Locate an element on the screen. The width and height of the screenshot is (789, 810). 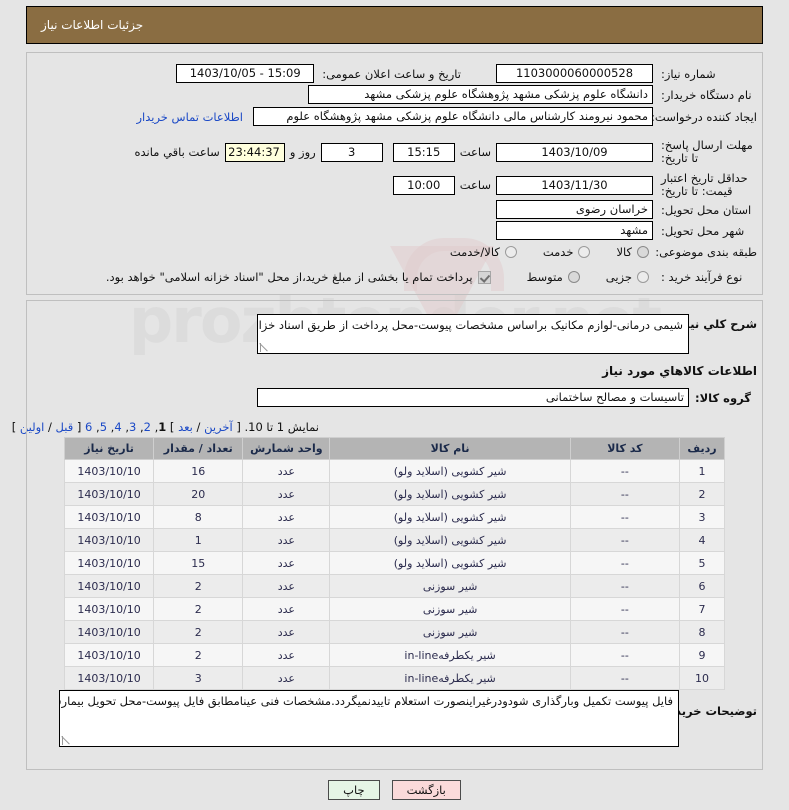
table-row: 10 -- شیر یکطرفهin-line عدد 3 1403/10/10 is located at coordinates (394, 678).